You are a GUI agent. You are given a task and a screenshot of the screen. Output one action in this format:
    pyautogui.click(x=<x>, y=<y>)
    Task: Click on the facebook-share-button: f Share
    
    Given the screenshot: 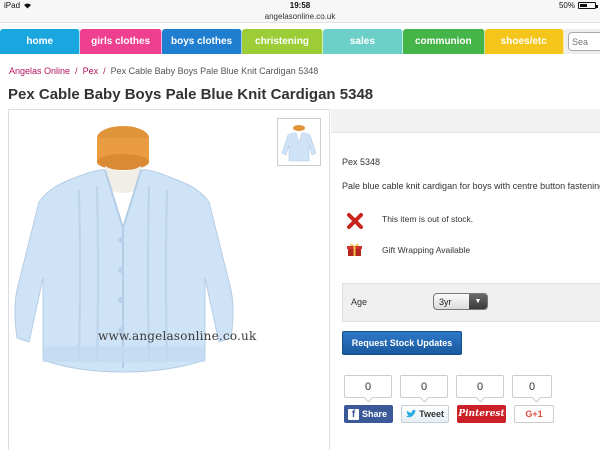 What is the action you would take?
    pyautogui.click(x=368, y=414)
    